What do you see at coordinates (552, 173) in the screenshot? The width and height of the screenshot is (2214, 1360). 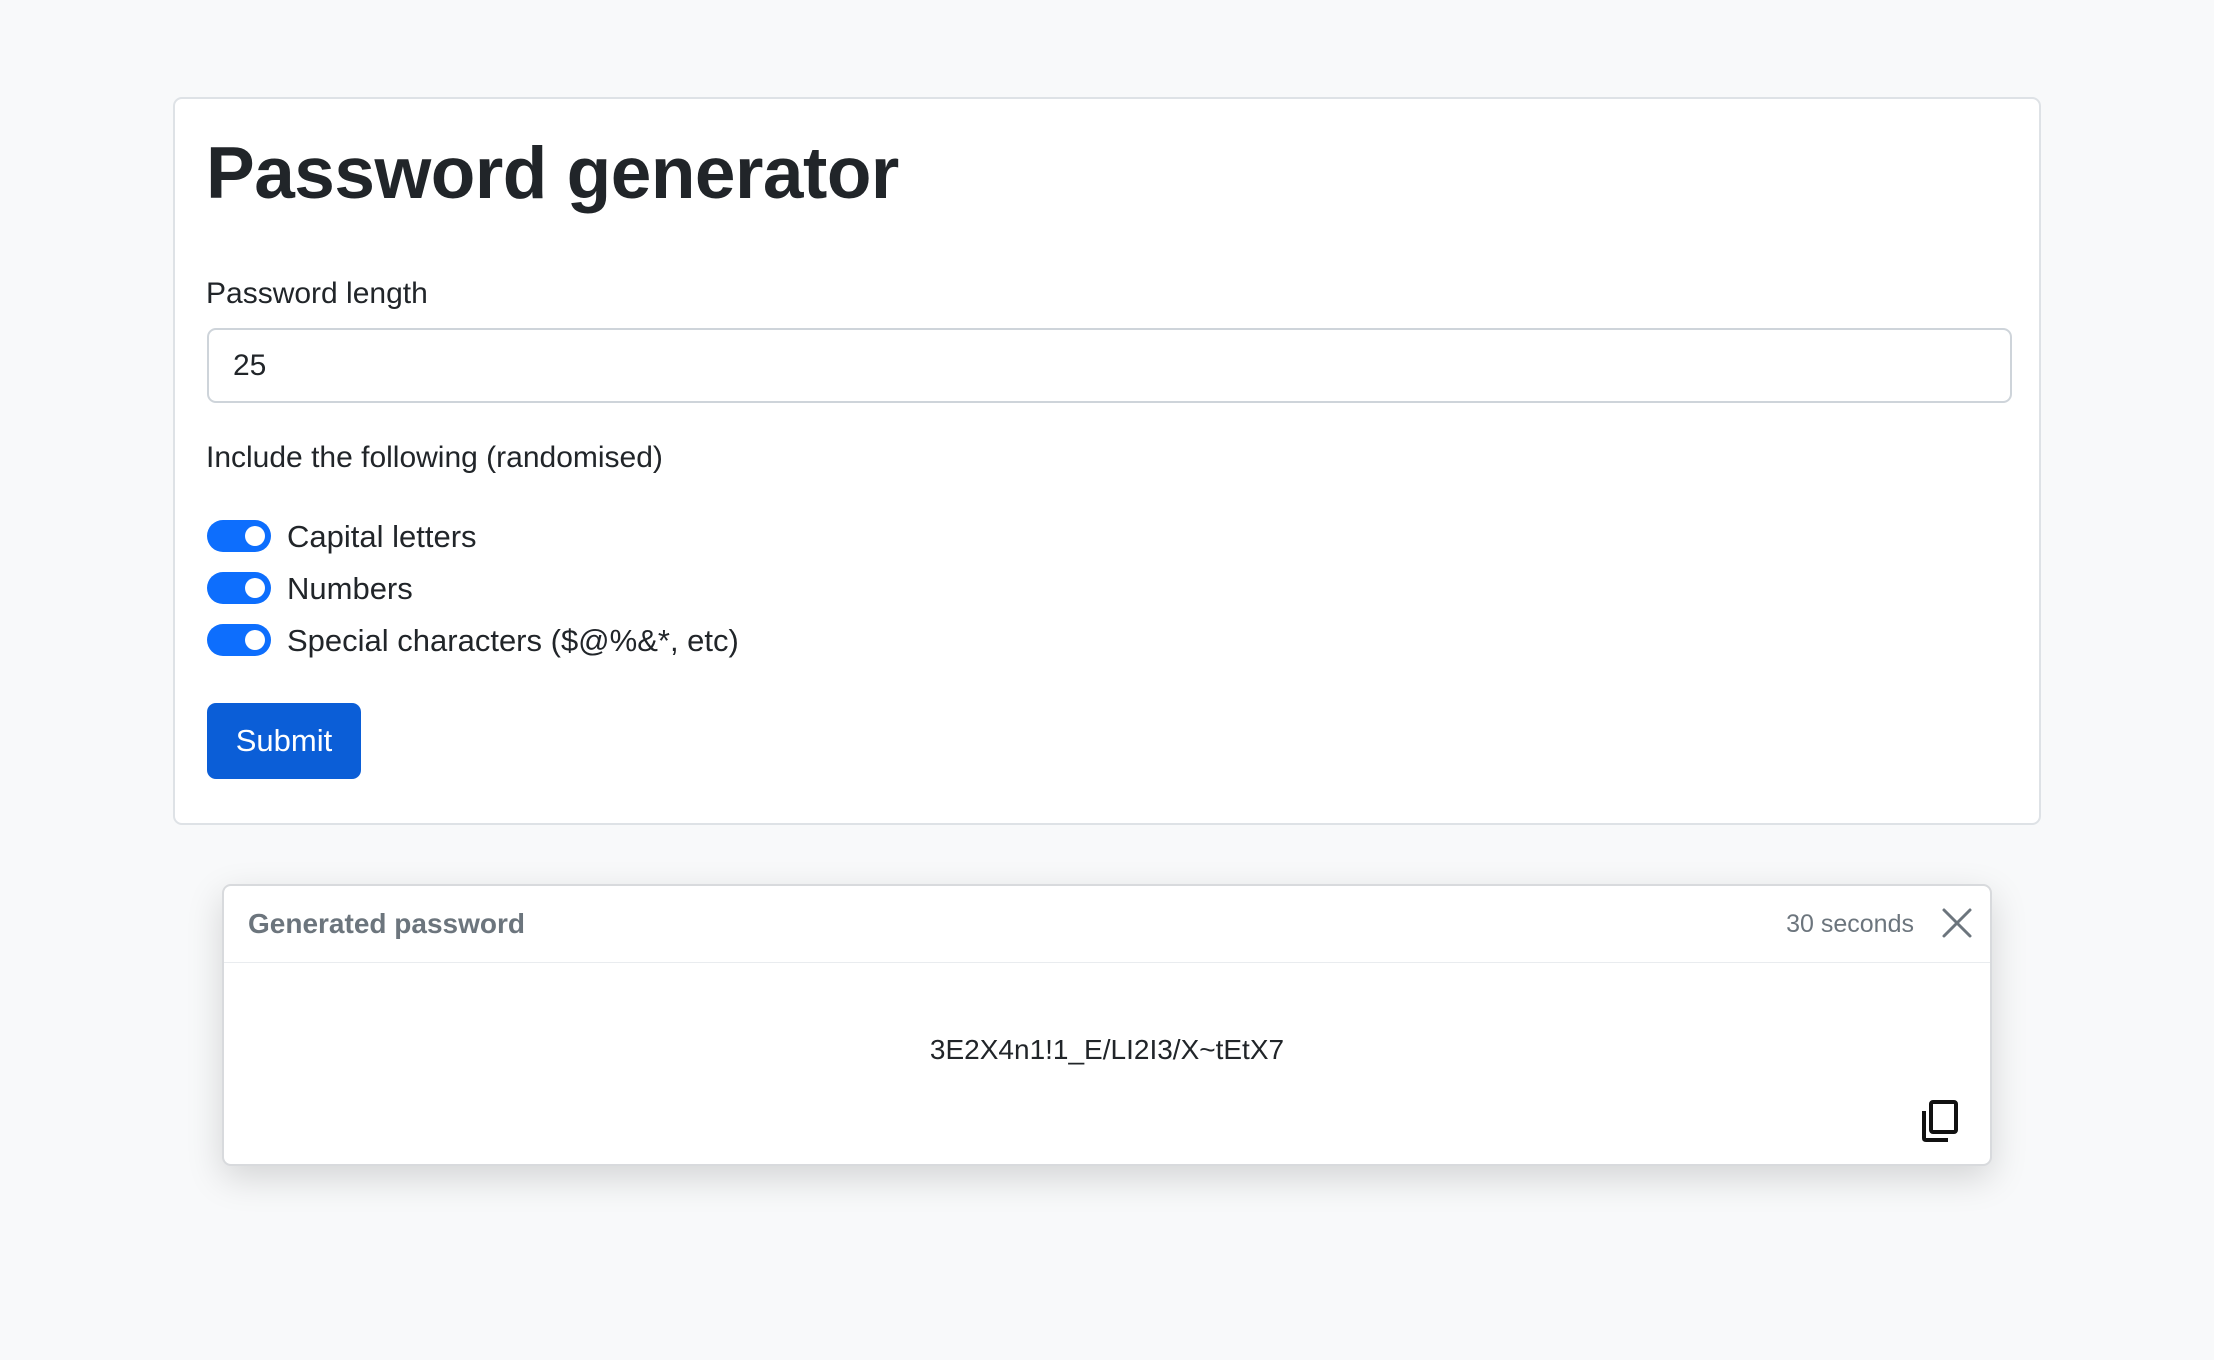 I see `page-title: Password generator` at bounding box center [552, 173].